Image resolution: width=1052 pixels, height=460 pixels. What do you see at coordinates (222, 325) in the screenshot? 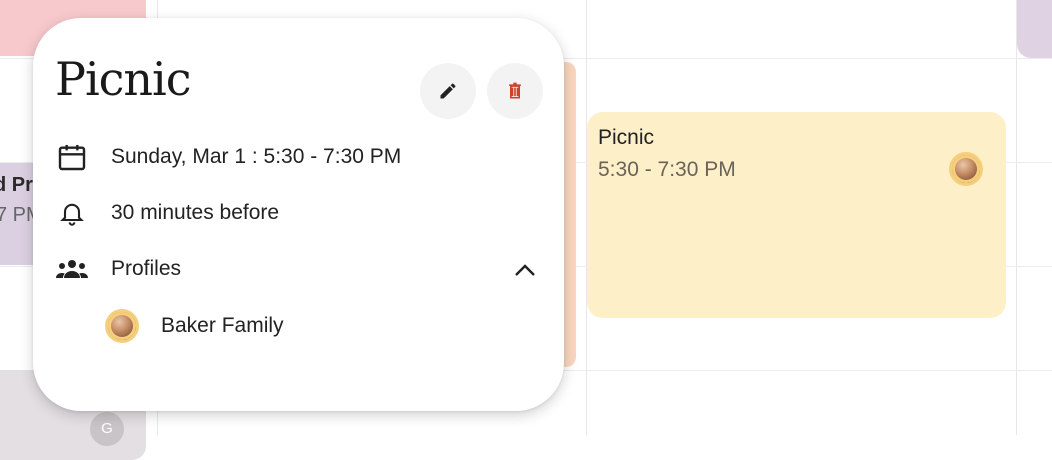
I see `profile-name: Baker Family` at bounding box center [222, 325].